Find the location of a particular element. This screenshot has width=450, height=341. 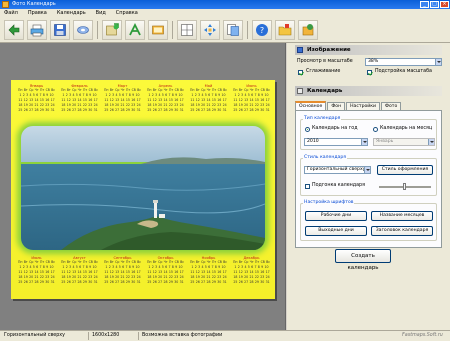

month-names-font-button: Название месяцев is located at coordinates (402, 216).